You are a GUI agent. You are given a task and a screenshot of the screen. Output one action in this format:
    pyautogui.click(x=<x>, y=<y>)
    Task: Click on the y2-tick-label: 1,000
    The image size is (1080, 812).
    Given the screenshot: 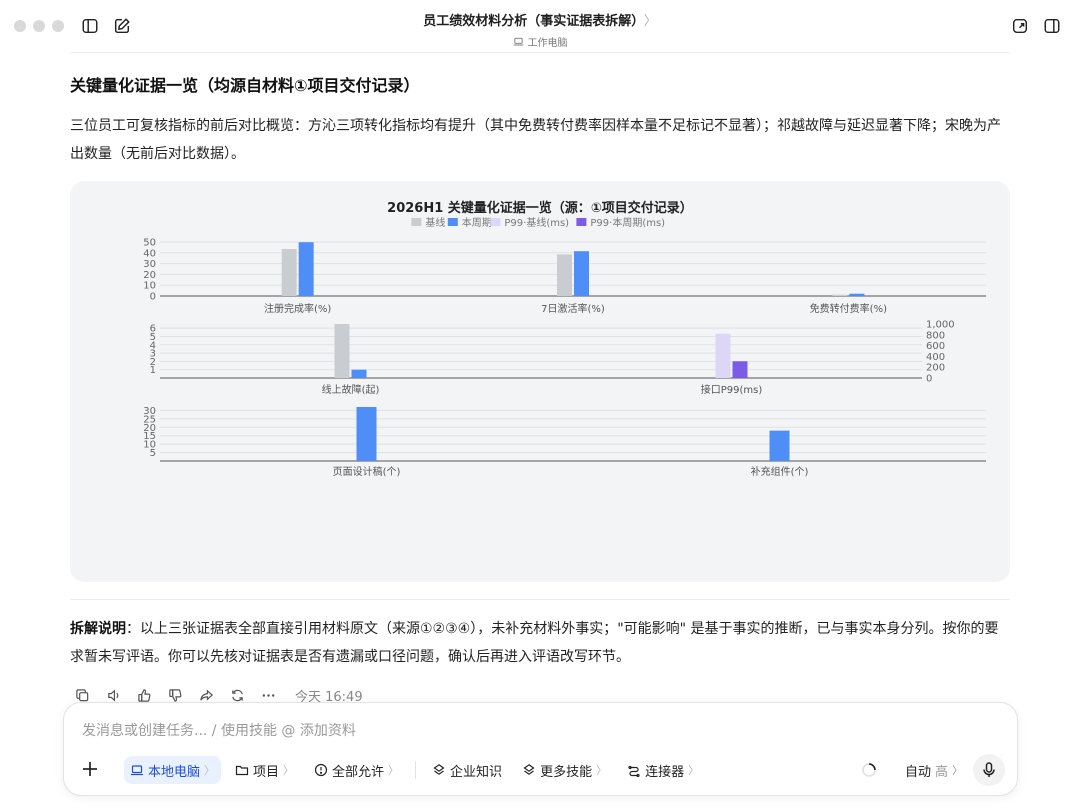 What is the action you would take?
    pyautogui.click(x=940, y=325)
    